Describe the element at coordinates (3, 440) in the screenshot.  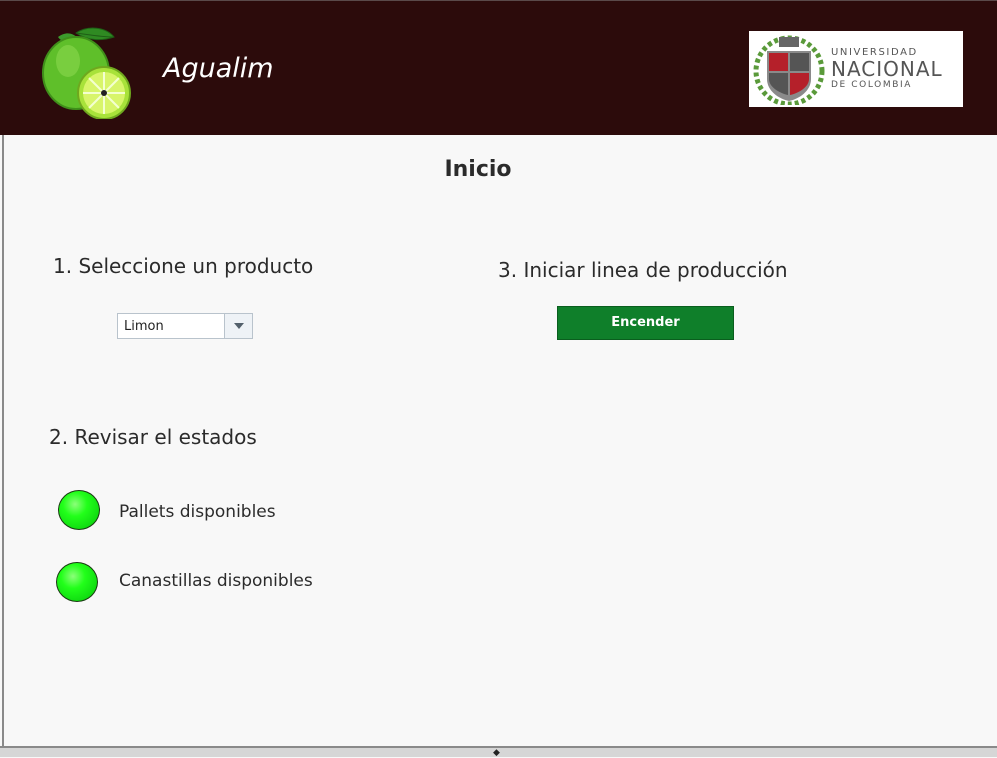
I see `left-divider` at that location.